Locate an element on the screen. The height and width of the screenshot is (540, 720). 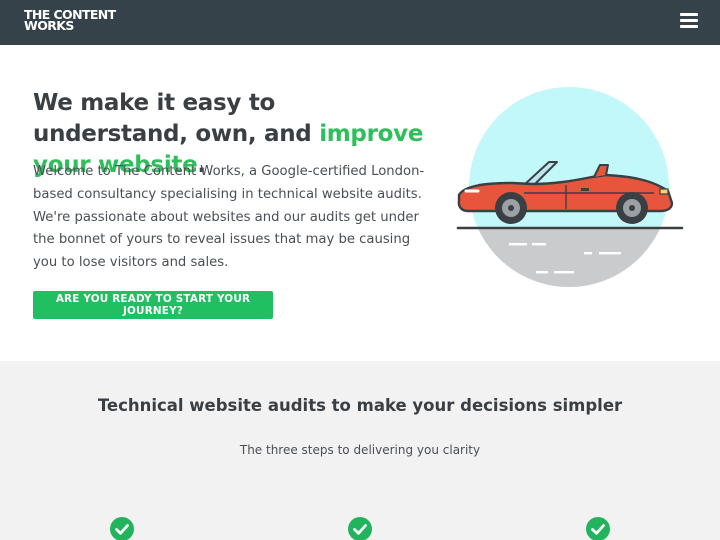
hero-heading-text: We make it easy to understand, own, and is located at coordinates (176, 118).